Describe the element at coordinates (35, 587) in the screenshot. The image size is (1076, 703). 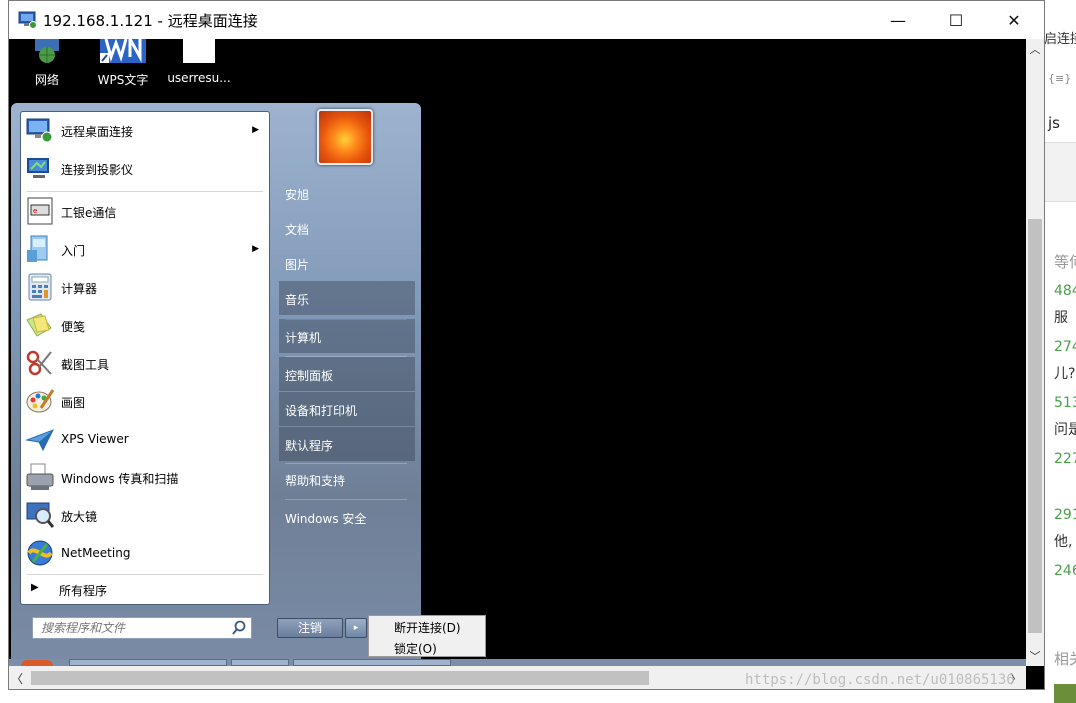
I see `all-programs-arrow-icon: ▶` at that location.